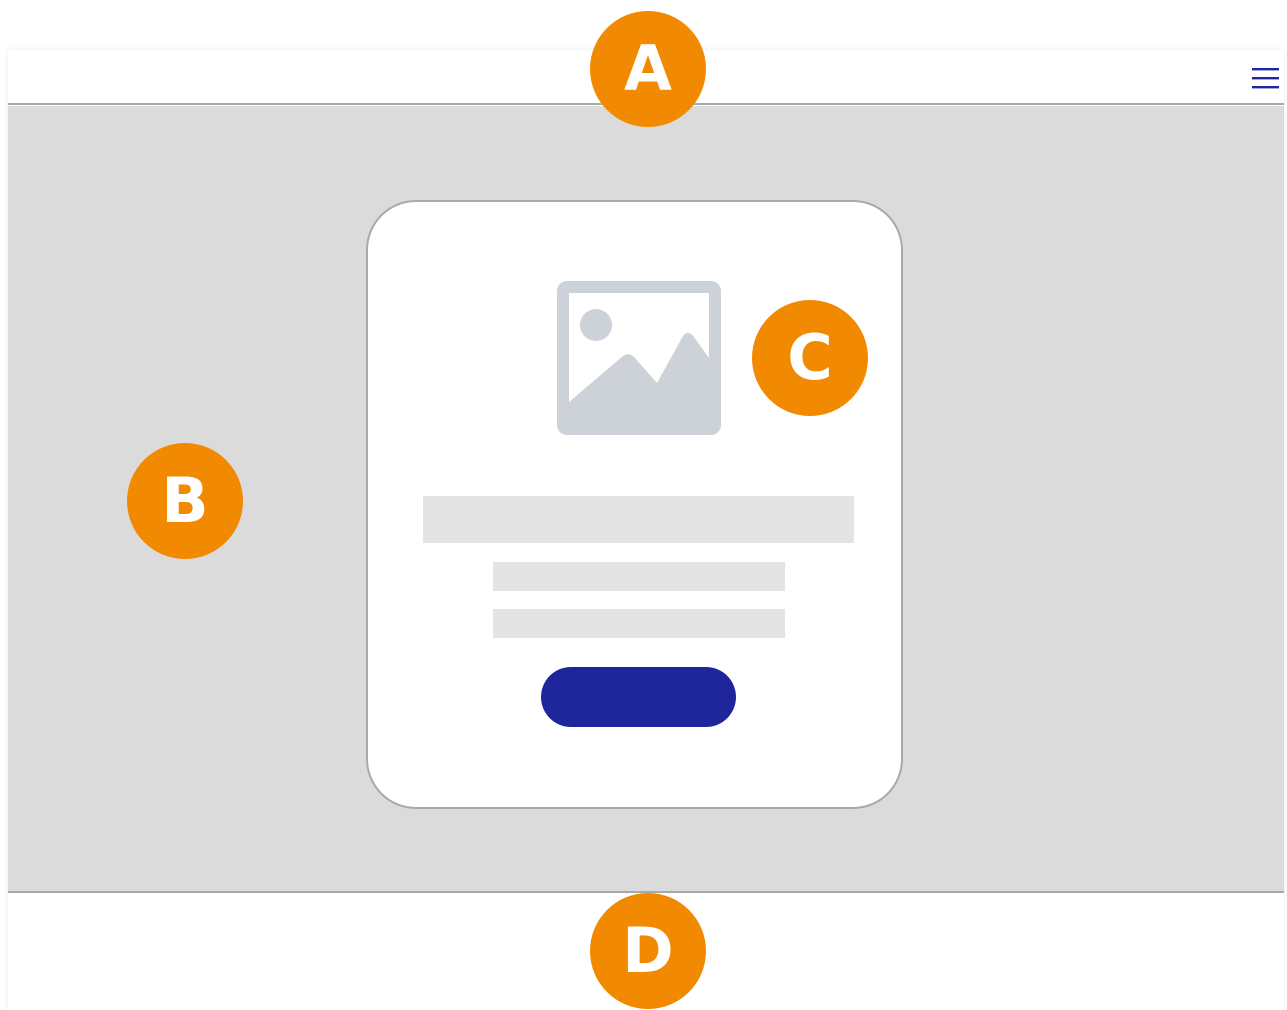 The image size is (1287, 1010). Describe the element at coordinates (648, 69) in the screenshot. I see `label-badge-a: A` at that location.